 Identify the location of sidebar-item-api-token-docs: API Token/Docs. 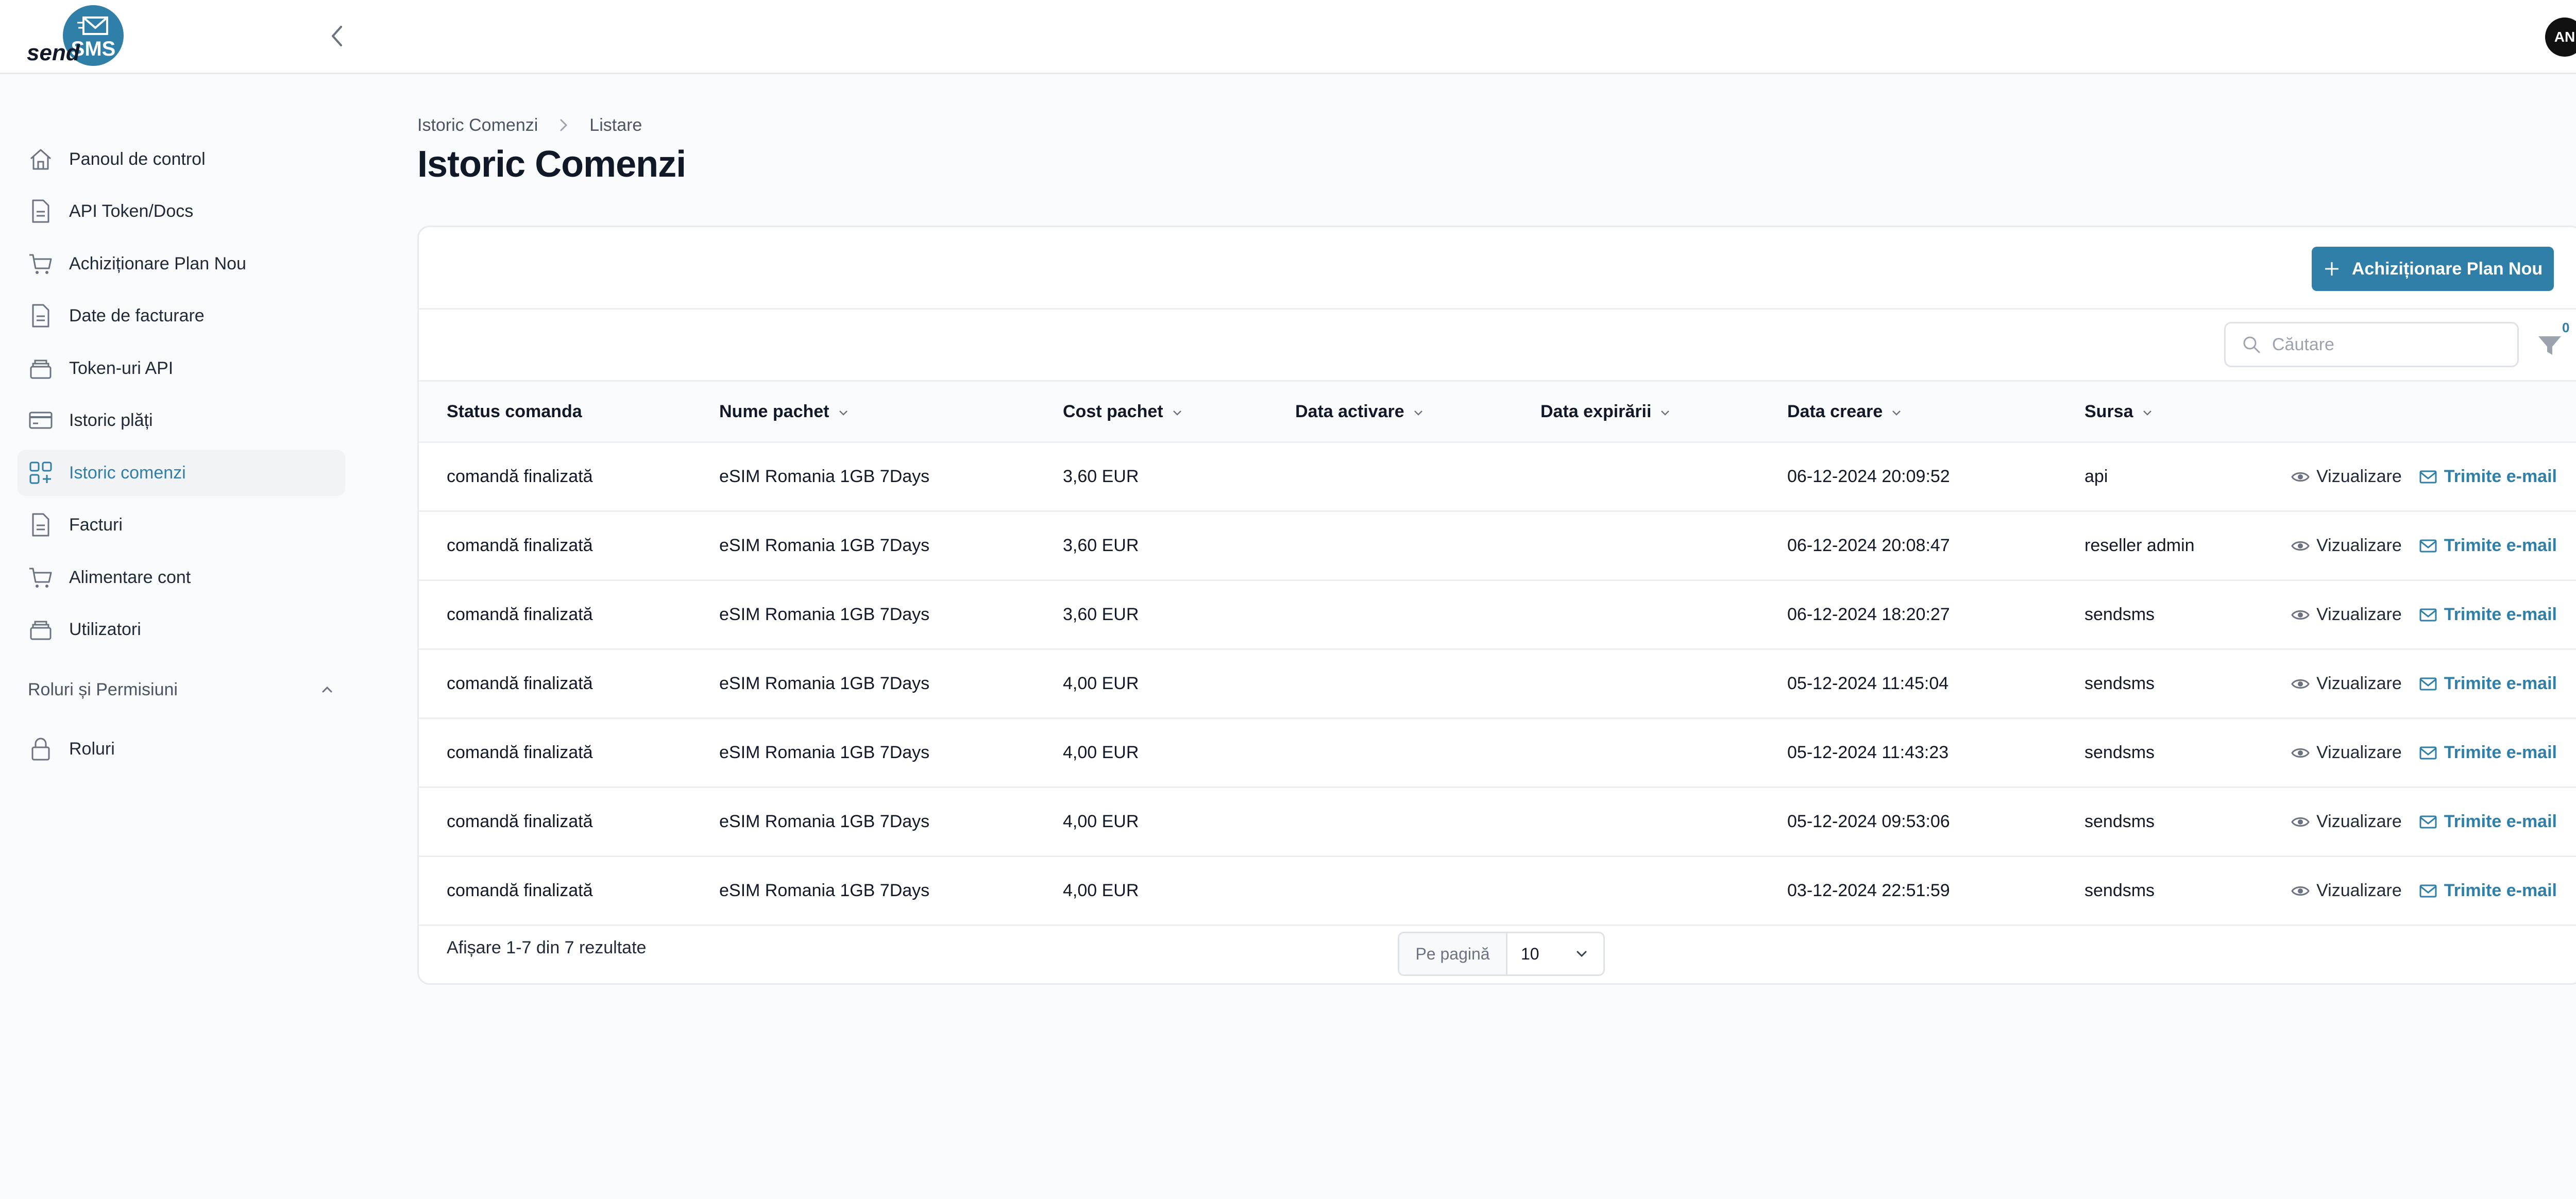
(181, 211).